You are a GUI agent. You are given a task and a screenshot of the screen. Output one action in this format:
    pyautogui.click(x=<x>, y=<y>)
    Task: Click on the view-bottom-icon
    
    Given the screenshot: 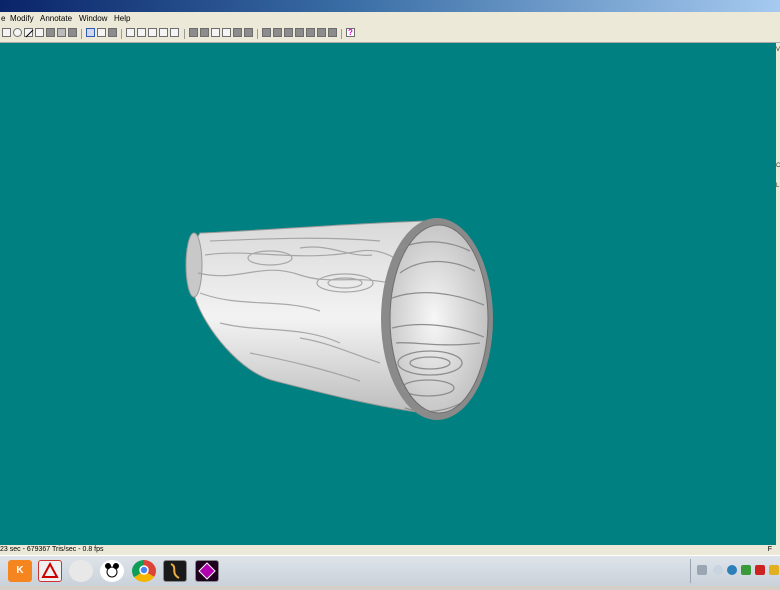 What is the action you would take?
    pyautogui.click(x=248, y=32)
    